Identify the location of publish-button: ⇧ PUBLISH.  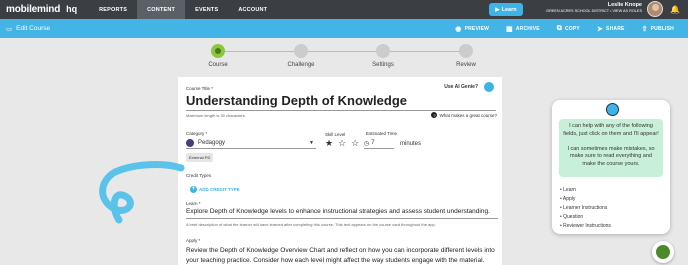
(658, 29).